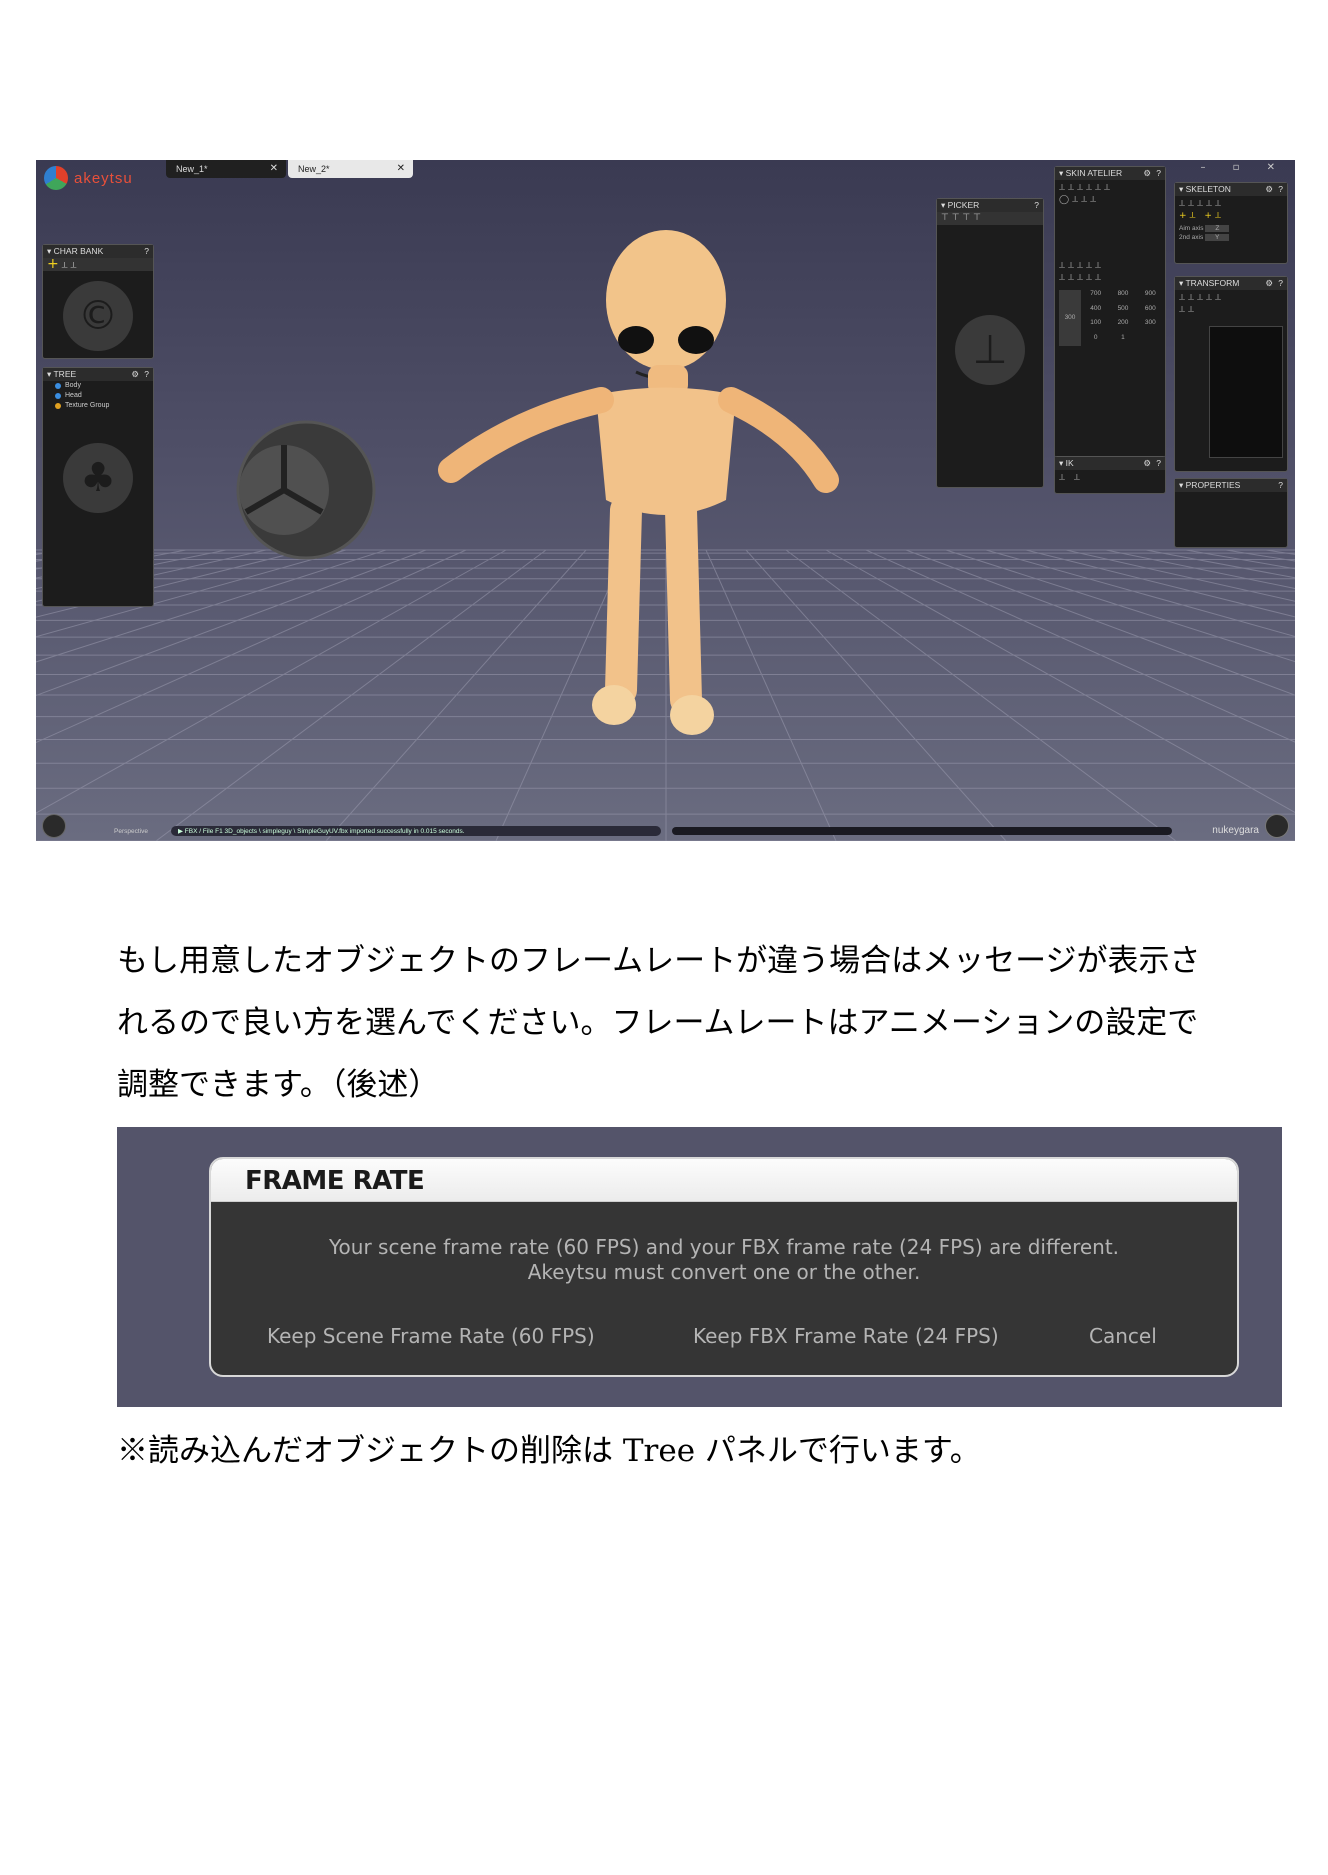 This screenshot has width=1328, height=1875. What do you see at coordinates (1212, 283) in the screenshot?
I see `panel-title: TRANSFORM` at bounding box center [1212, 283].